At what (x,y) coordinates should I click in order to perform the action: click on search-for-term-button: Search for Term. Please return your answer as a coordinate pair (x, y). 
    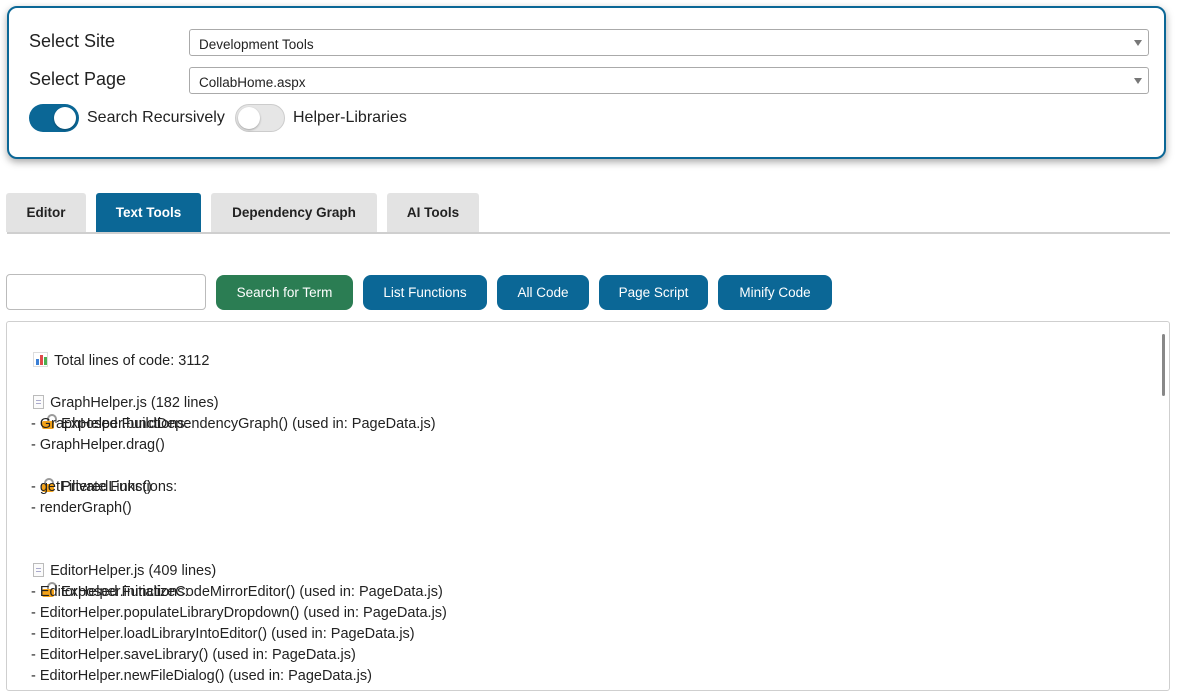
    Looking at the image, I should click on (284, 292).